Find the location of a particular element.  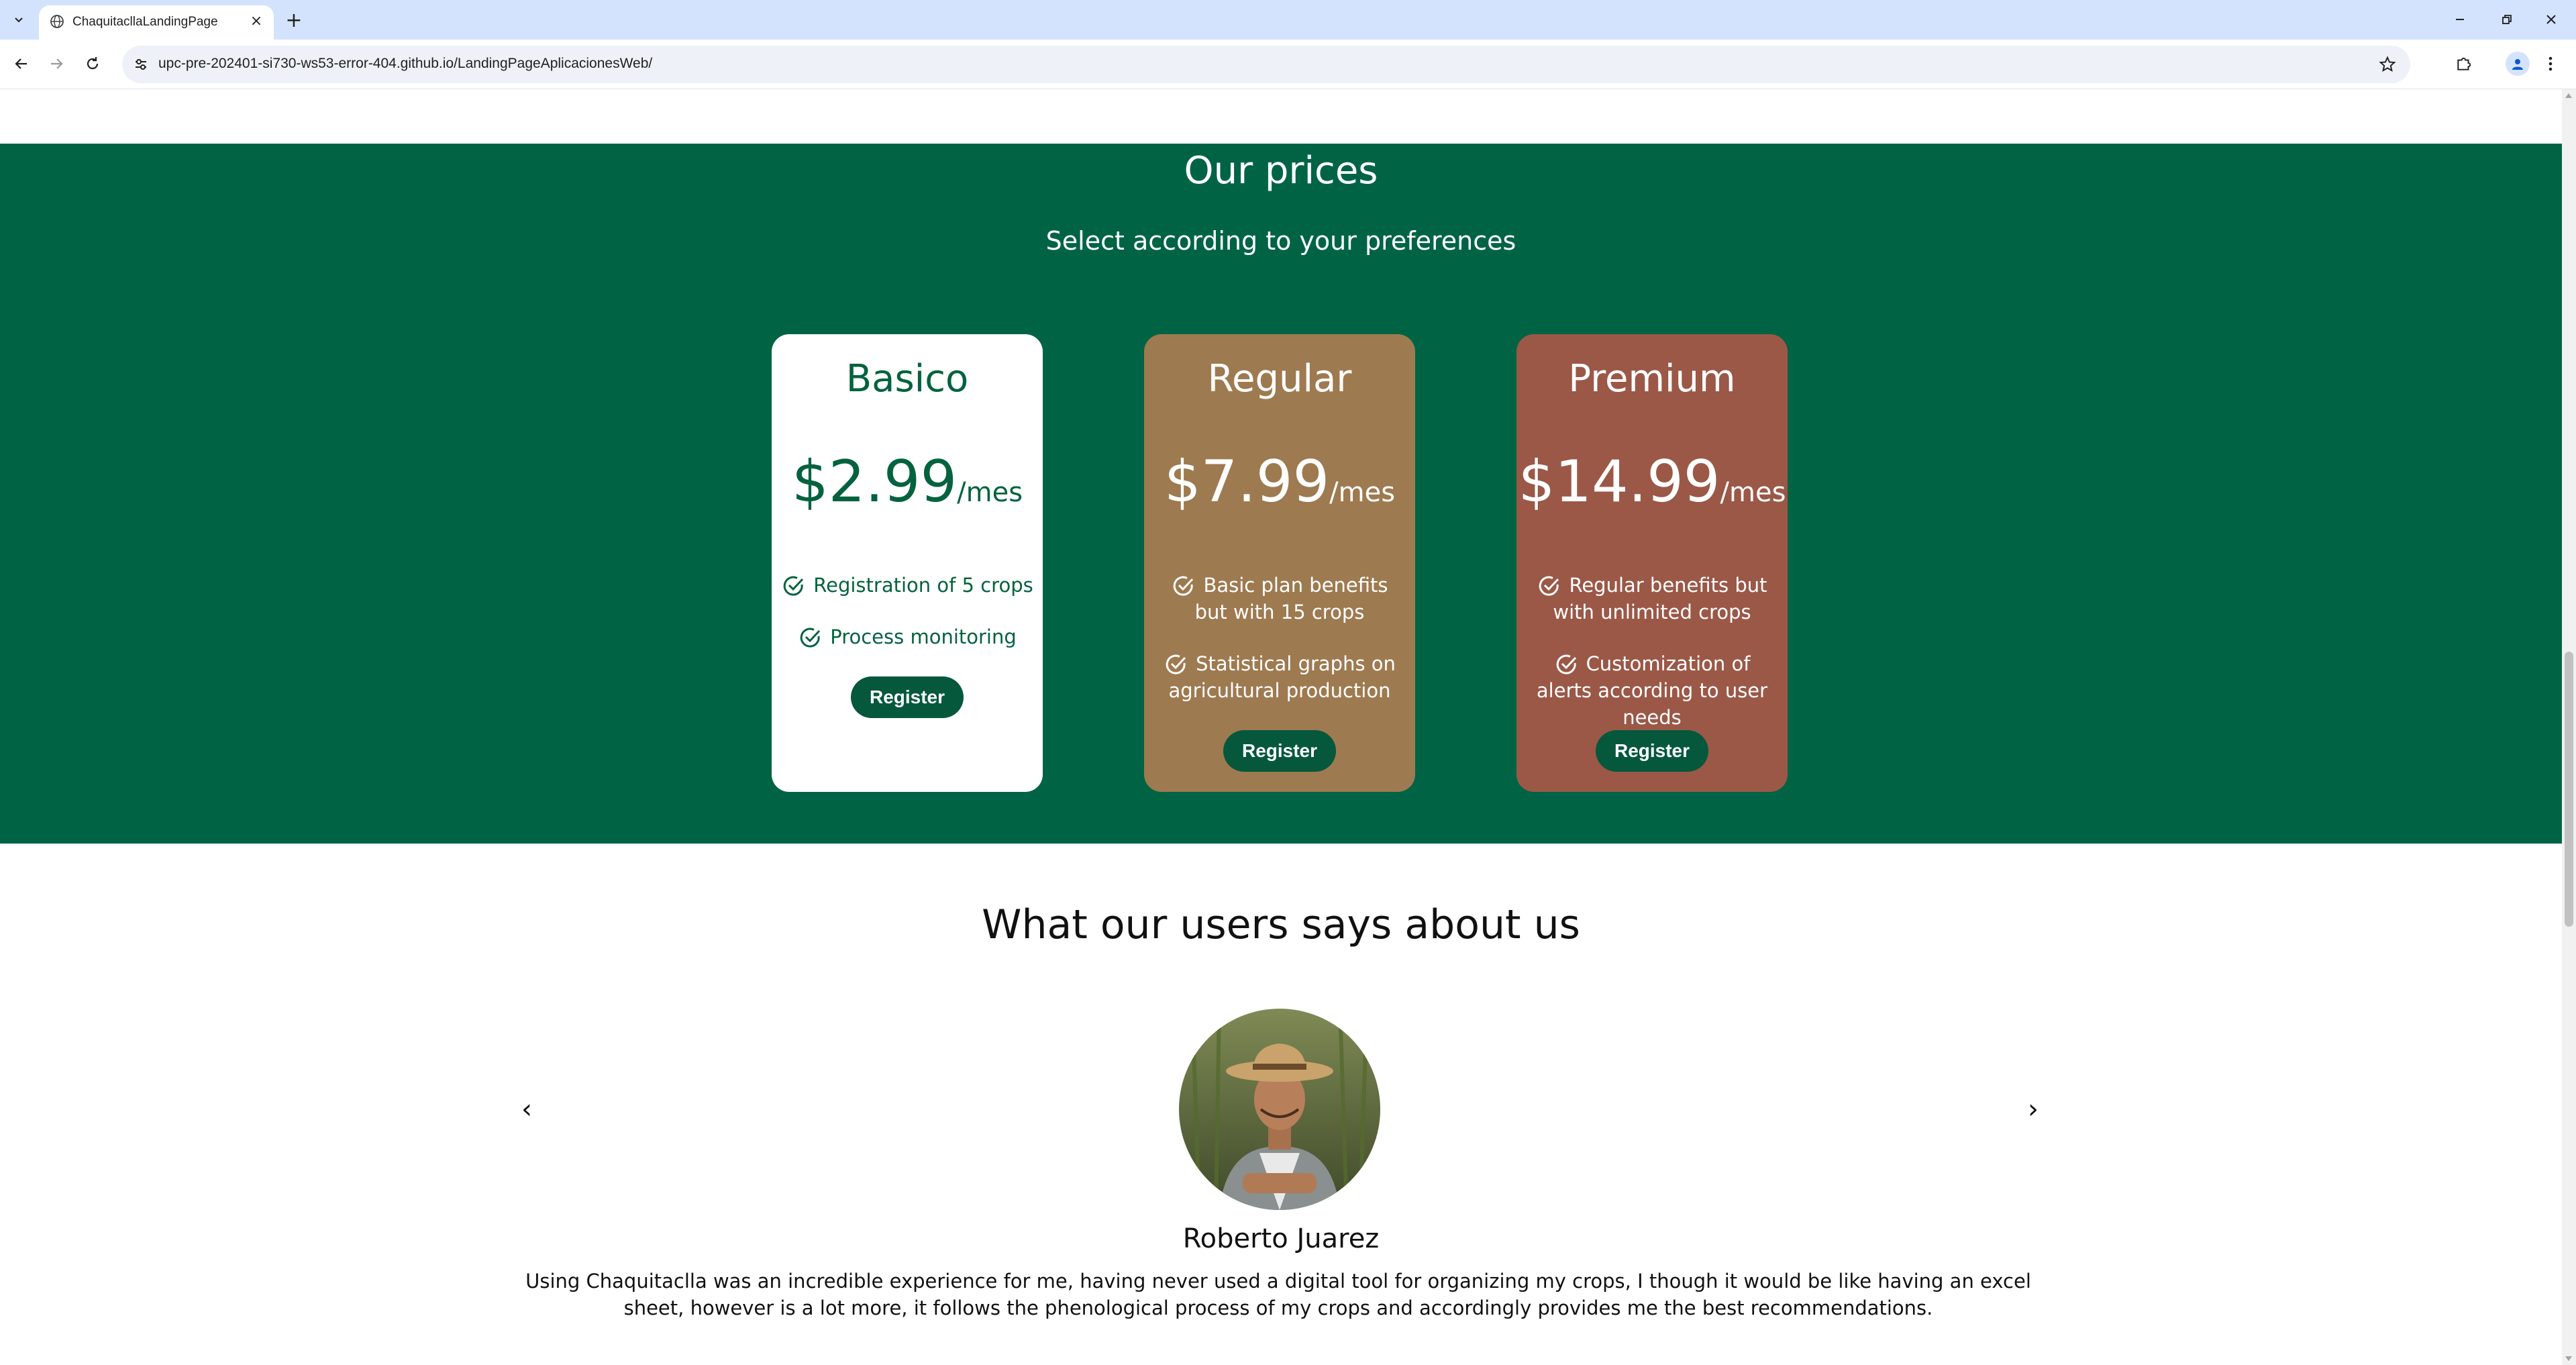

arrow-right-icon is located at coordinates (57, 63).